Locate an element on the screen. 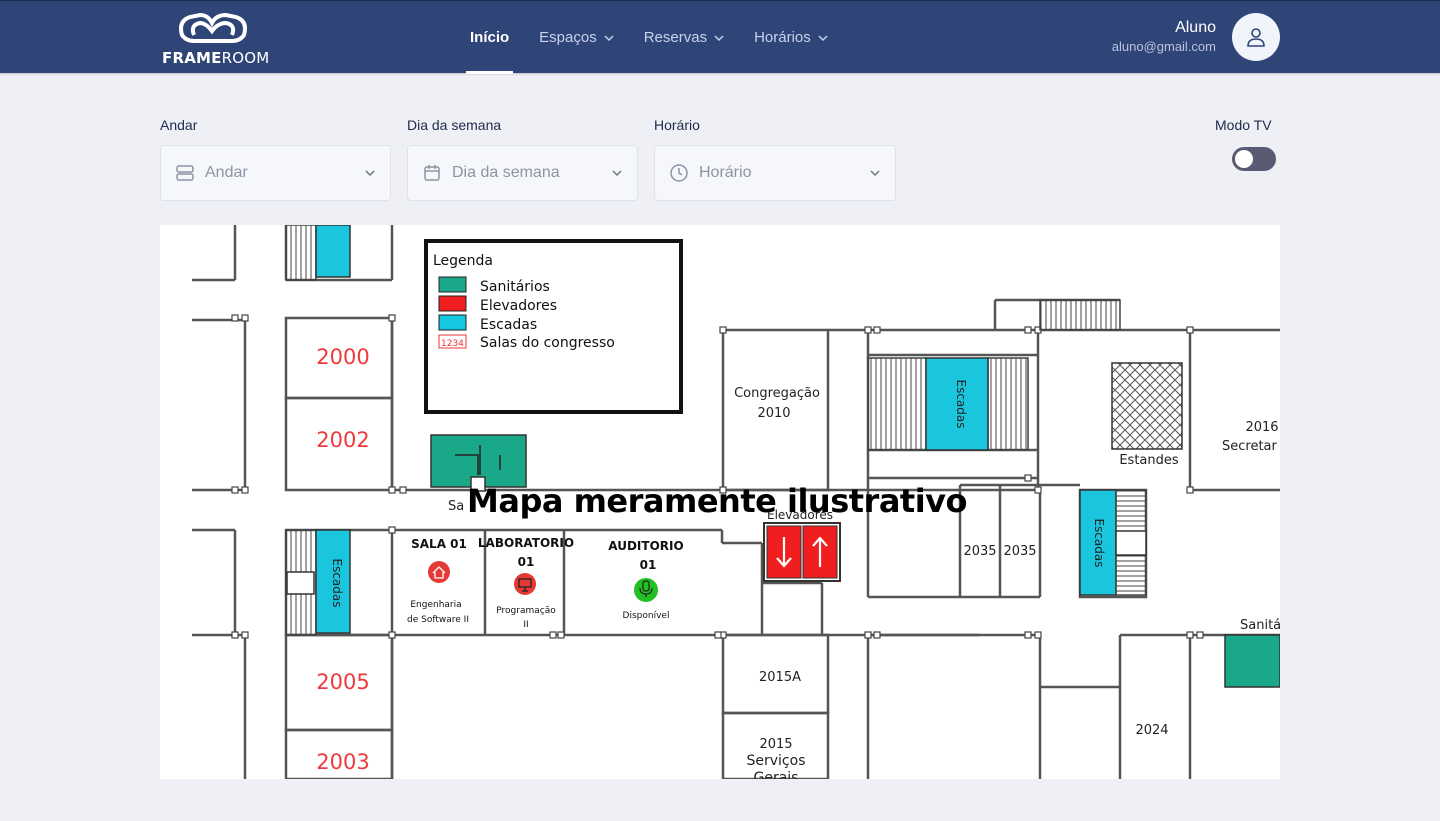 Image resolution: width=1440 pixels, height=821 pixels. sanitarios-label-right: Sanitá is located at coordinates (1260, 625).